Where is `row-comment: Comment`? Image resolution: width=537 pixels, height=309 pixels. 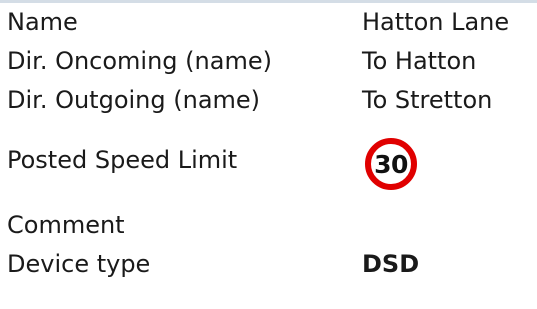
row-comment: Comment is located at coordinates (268, 225).